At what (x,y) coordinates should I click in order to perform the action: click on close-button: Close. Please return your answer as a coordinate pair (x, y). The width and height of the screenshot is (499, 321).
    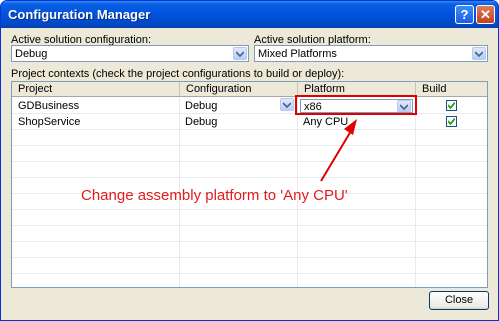
    Looking at the image, I should click on (459, 300).